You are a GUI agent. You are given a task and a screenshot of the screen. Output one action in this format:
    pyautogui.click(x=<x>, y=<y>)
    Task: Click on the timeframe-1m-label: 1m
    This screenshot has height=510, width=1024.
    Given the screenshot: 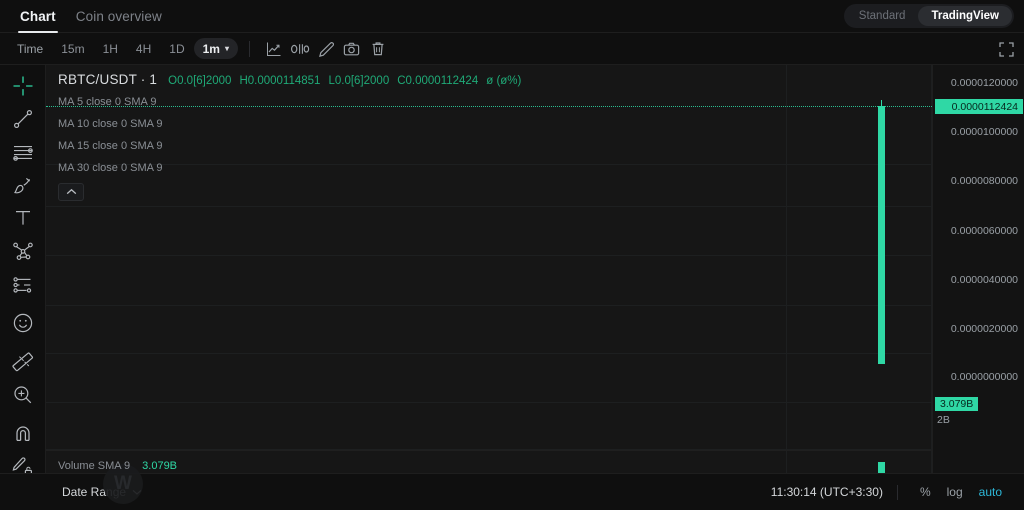 What is the action you would take?
    pyautogui.click(x=211, y=48)
    